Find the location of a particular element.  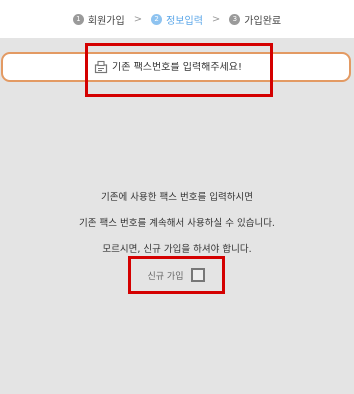

step-label: 정보입력 is located at coordinates (184, 21).